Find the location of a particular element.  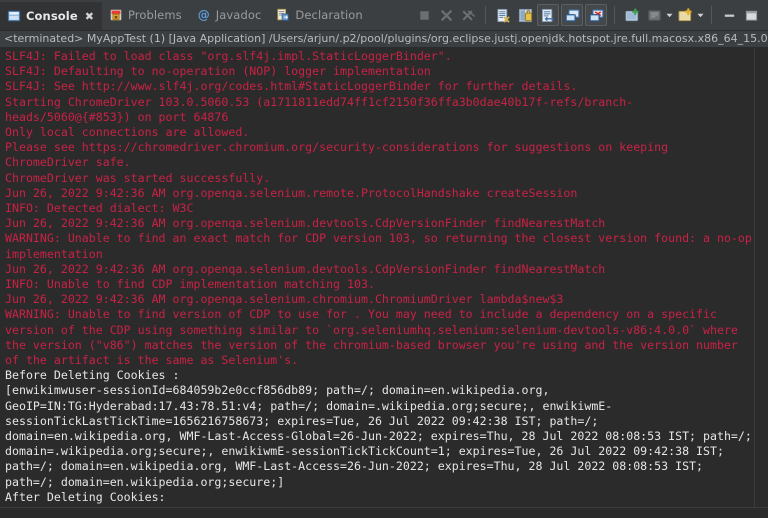

view-tabs: Console ✖ Problems @ Javadoc Declaration is located at coordinates (185, 15).